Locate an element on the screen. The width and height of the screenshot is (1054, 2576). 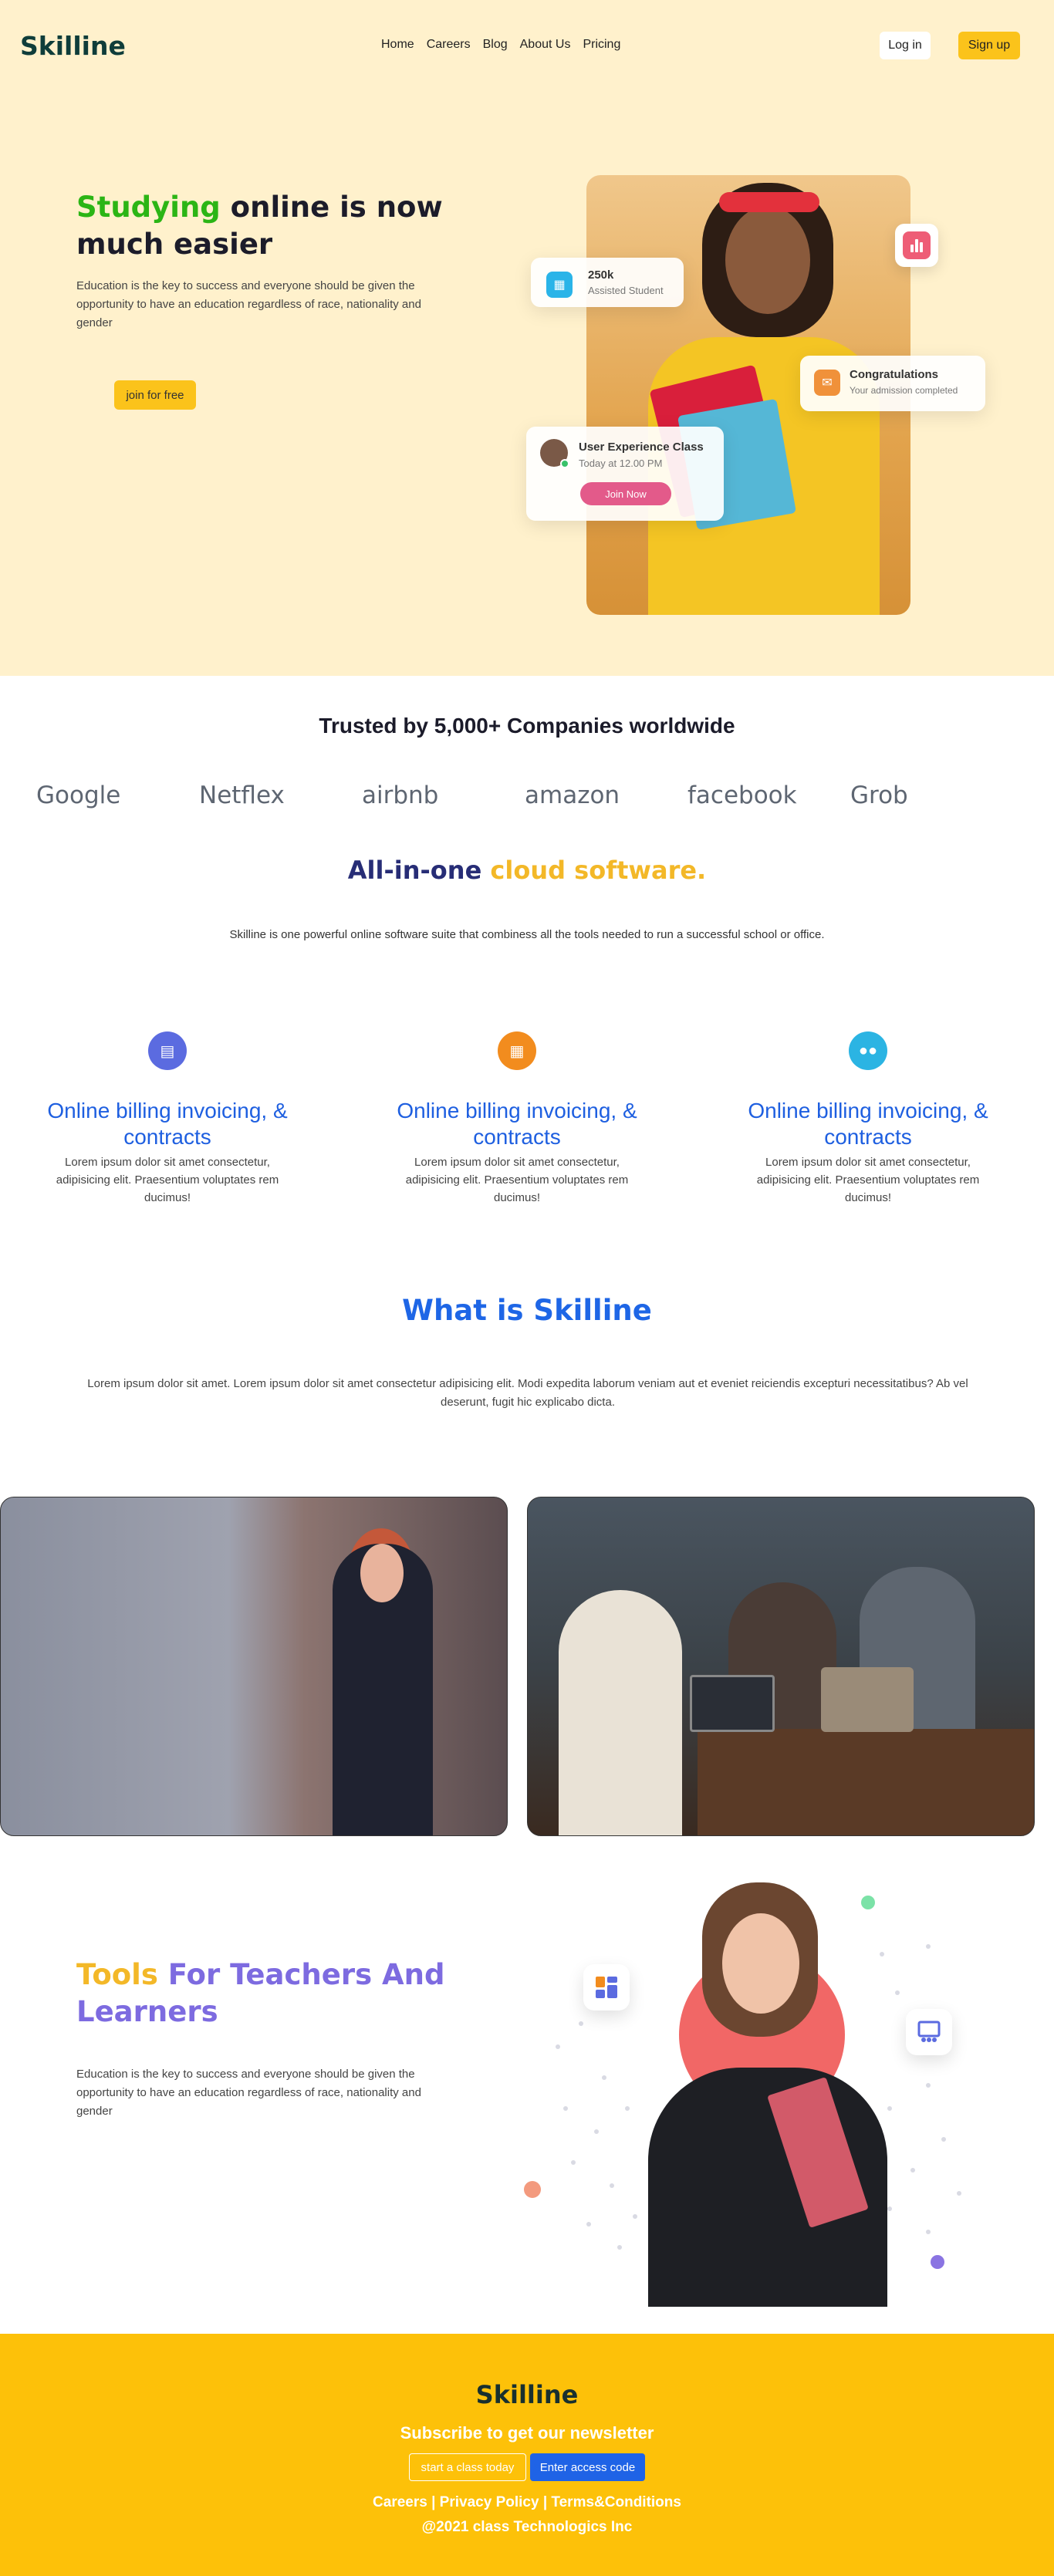
brand-facebook: facebook is located at coordinates (742, 795).